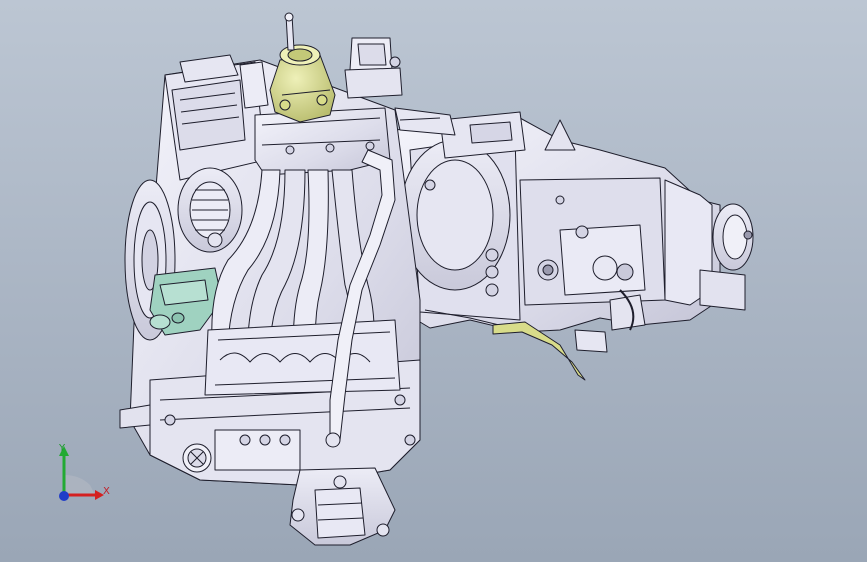  What do you see at coordinates (210, 210) in the screenshot?
I see `alternator` at bounding box center [210, 210].